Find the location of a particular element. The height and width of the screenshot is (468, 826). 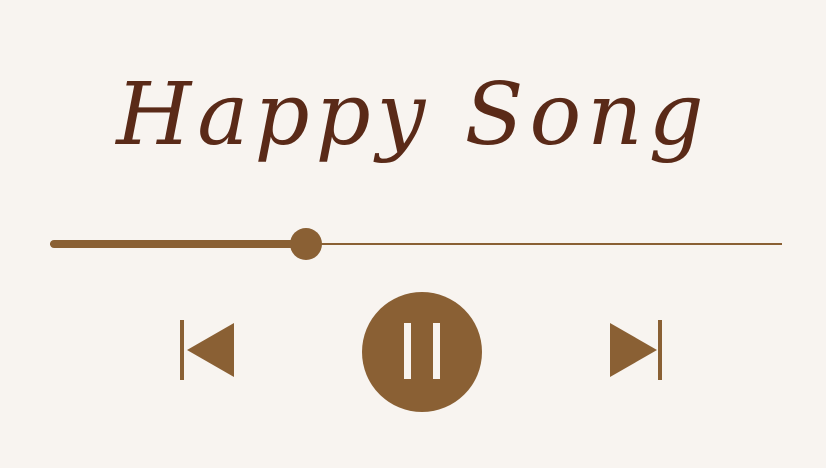

pause-icon is located at coordinates (422, 351).